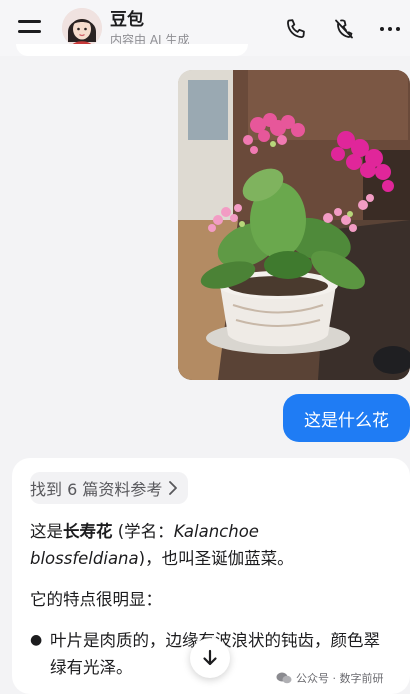  Describe the element at coordinates (96, 599) in the screenshot. I see `answer-paragraph-2: 它的特点很明显：` at that location.